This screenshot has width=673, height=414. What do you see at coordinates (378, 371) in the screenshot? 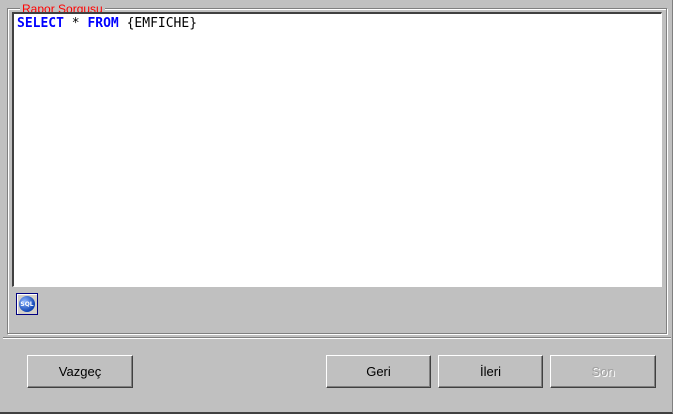
I see `back-button: Geri` at bounding box center [378, 371].